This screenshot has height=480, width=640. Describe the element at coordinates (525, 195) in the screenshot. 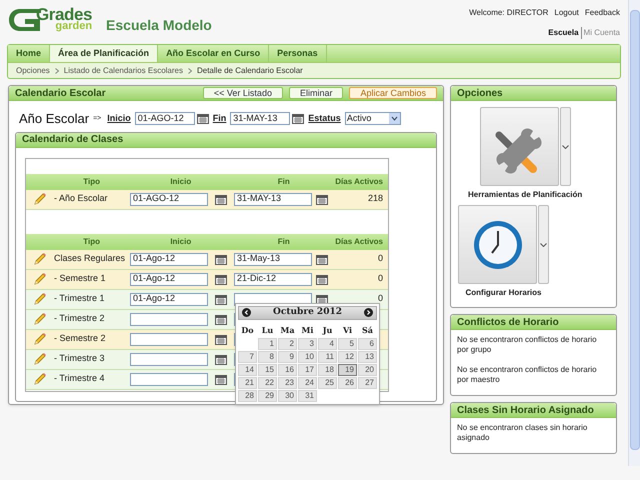

I see `tile-label: Herramientas de Planificación` at that location.